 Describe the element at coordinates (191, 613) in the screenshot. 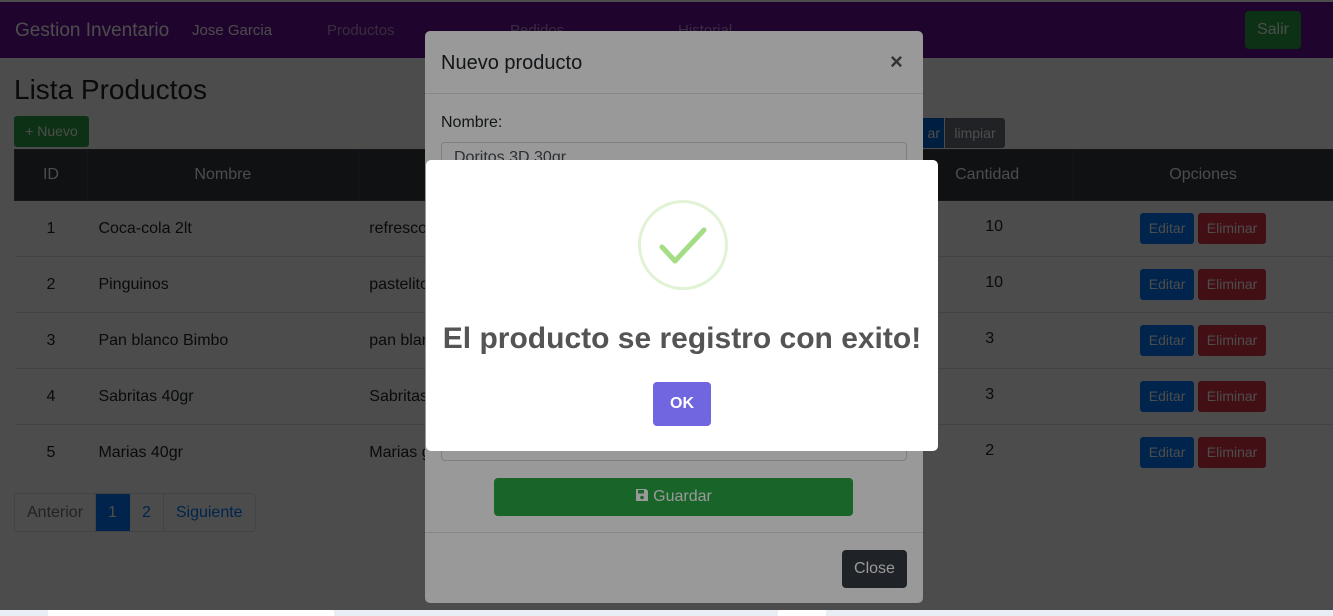

I see `taskbar-search-box` at that location.